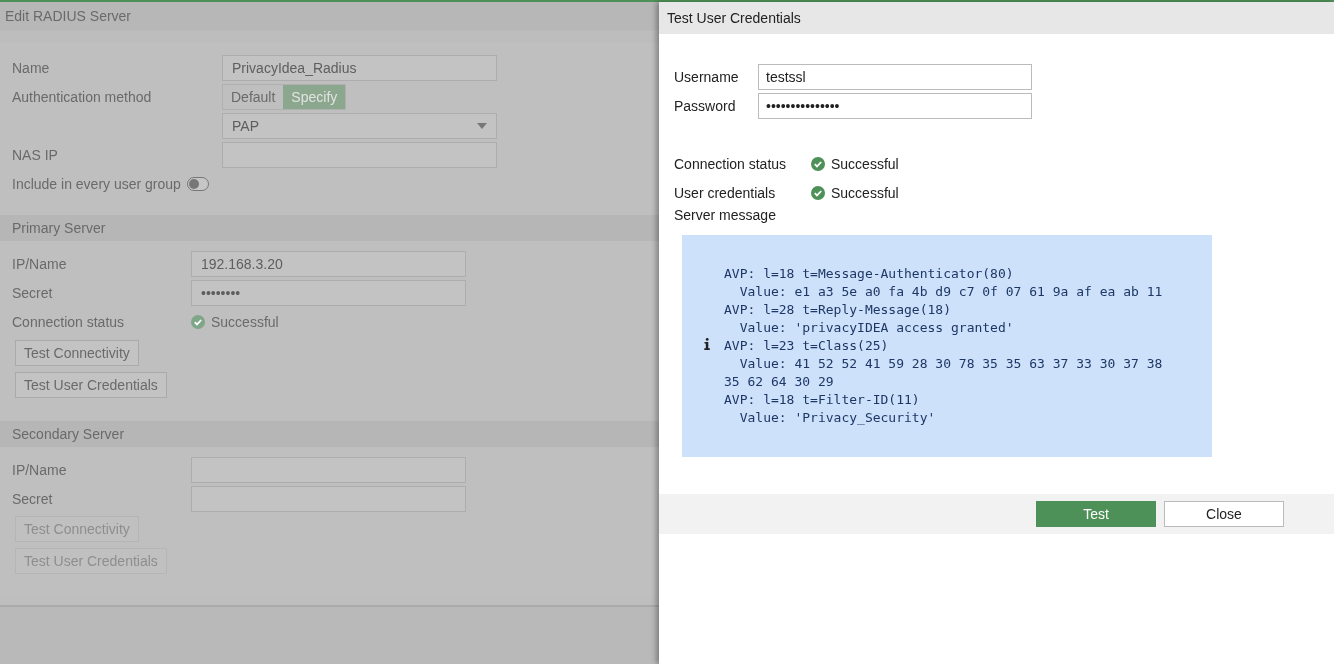 Image resolution: width=1334 pixels, height=664 pixels. Describe the element at coordinates (895, 106) in the screenshot. I see `input-field: •••••••••••••••` at that location.